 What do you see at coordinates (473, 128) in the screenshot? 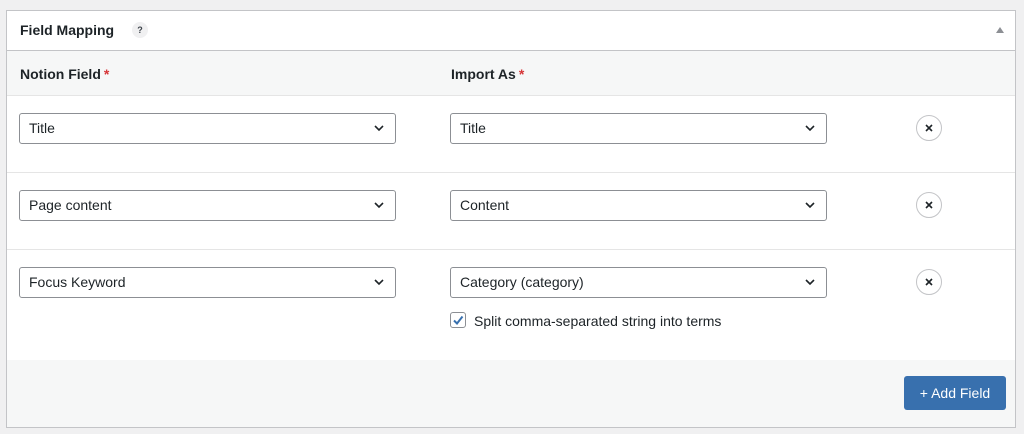
I see `import-as-value: Title` at bounding box center [473, 128].